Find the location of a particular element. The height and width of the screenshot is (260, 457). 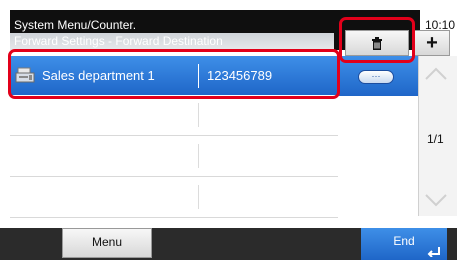

end-button: End is located at coordinates (404, 244).